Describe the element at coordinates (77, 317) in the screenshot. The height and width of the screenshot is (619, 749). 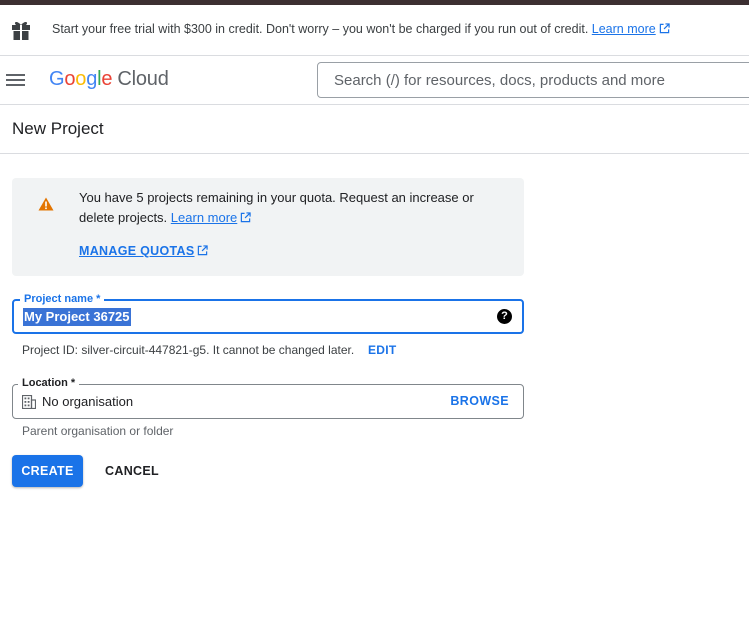
I see `project-name-input: My Project 36725` at that location.